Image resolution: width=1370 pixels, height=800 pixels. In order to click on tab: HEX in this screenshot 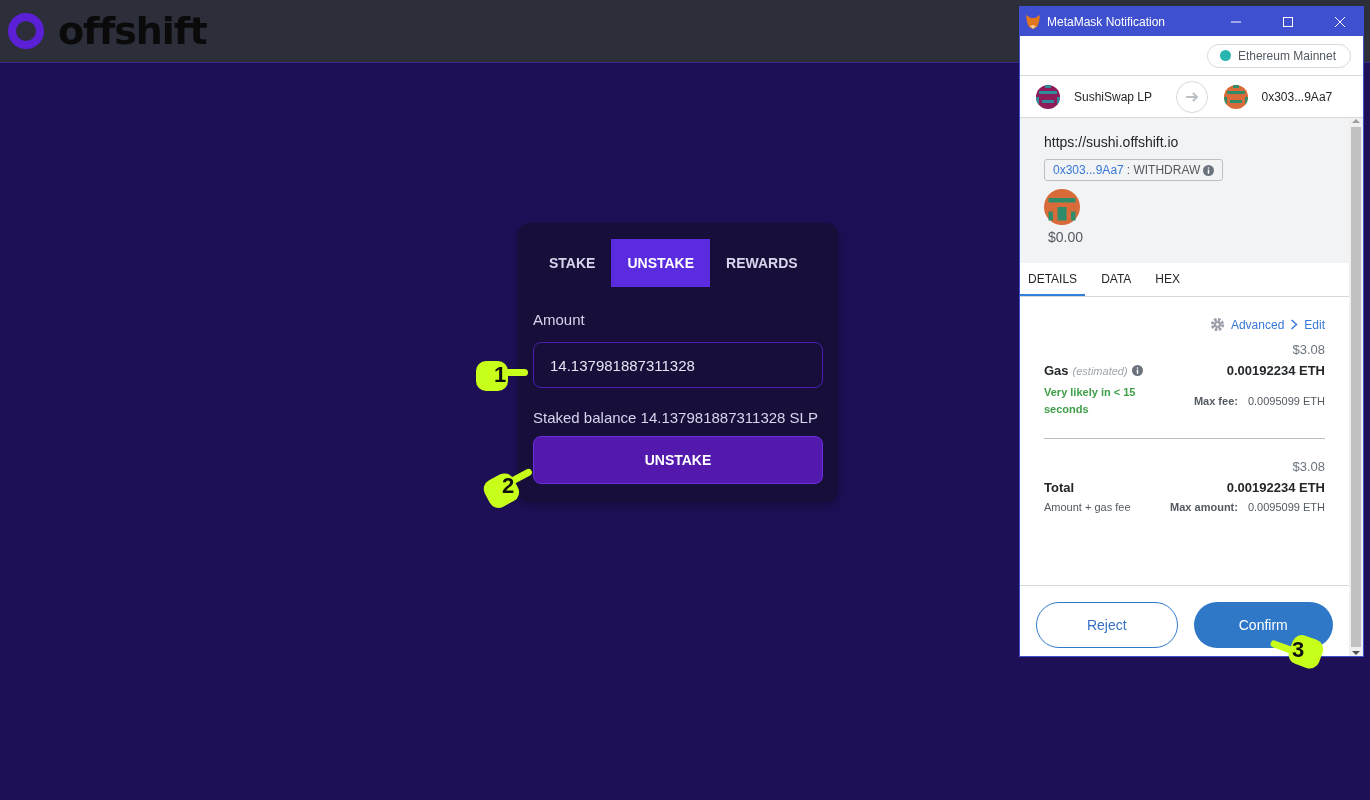, I will do `click(1168, 279)`.